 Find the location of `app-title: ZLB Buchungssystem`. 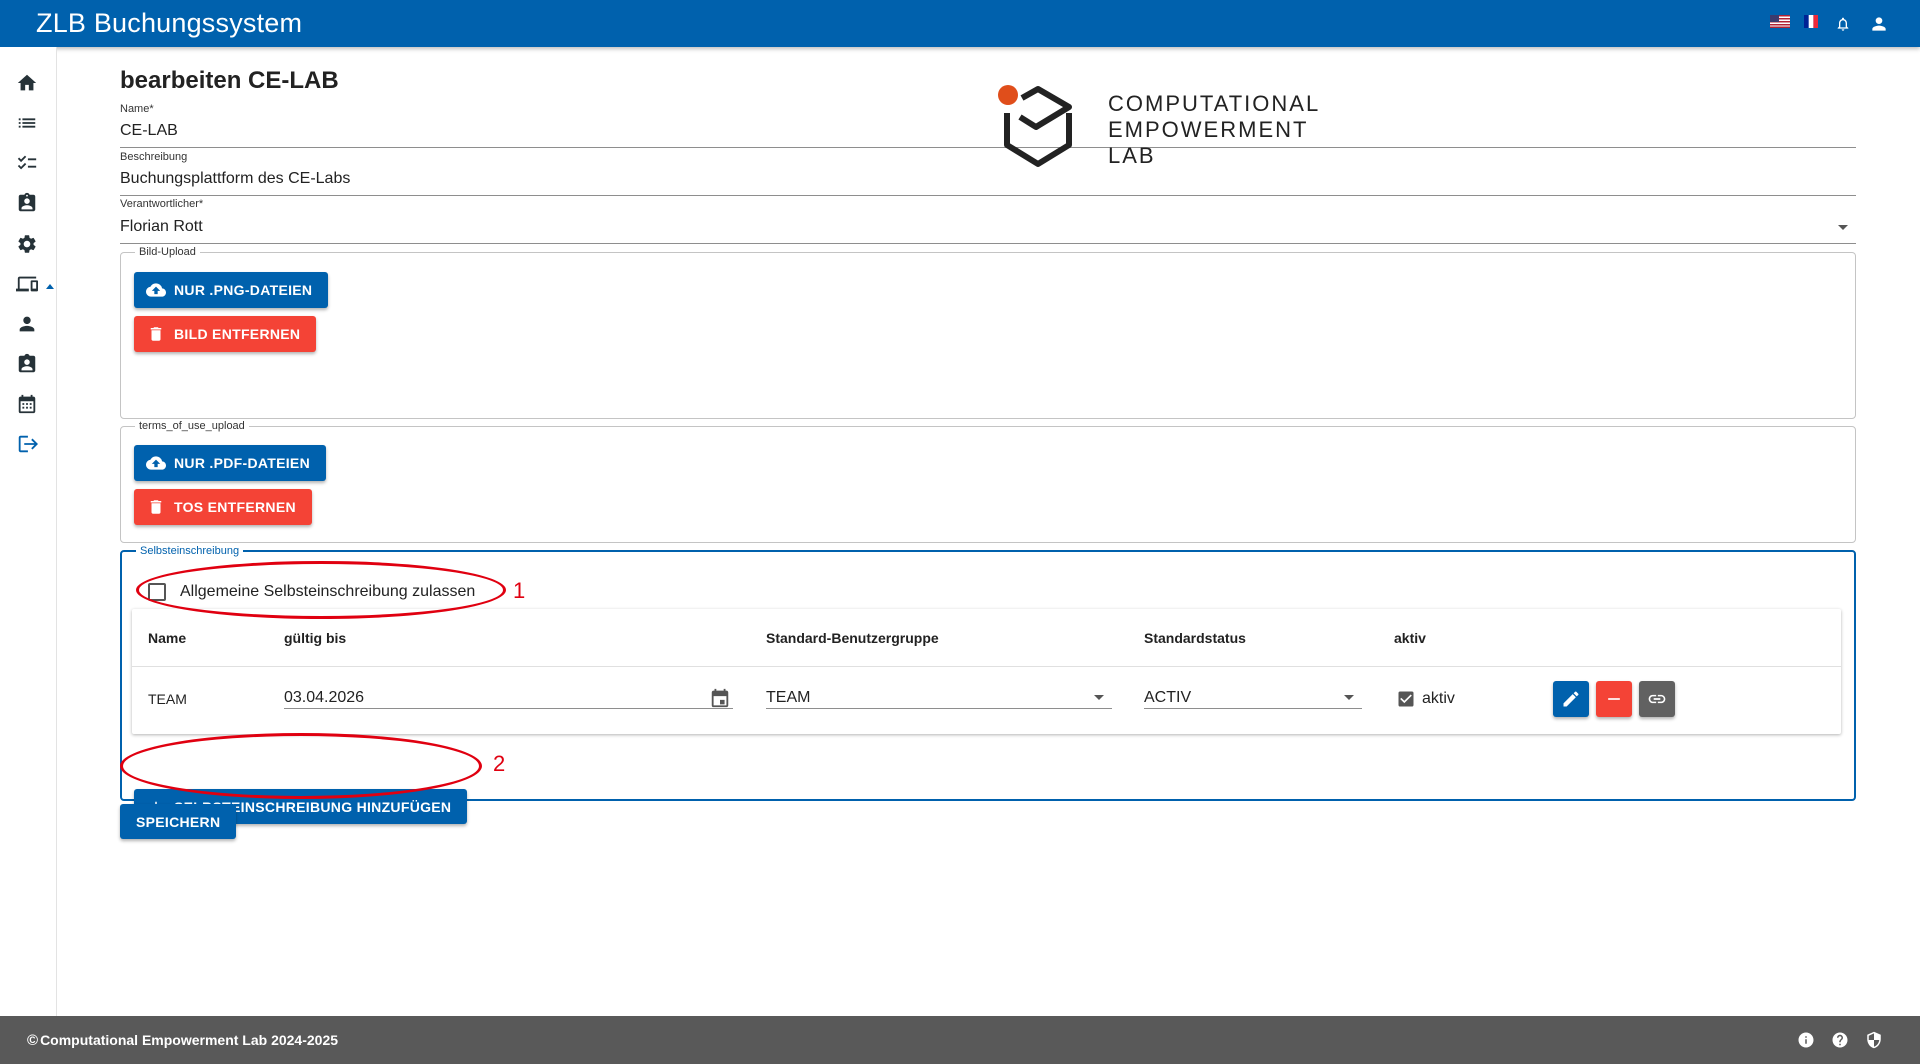

app-title: ZLB Buchungssystem is located at coordinates (169, 23).